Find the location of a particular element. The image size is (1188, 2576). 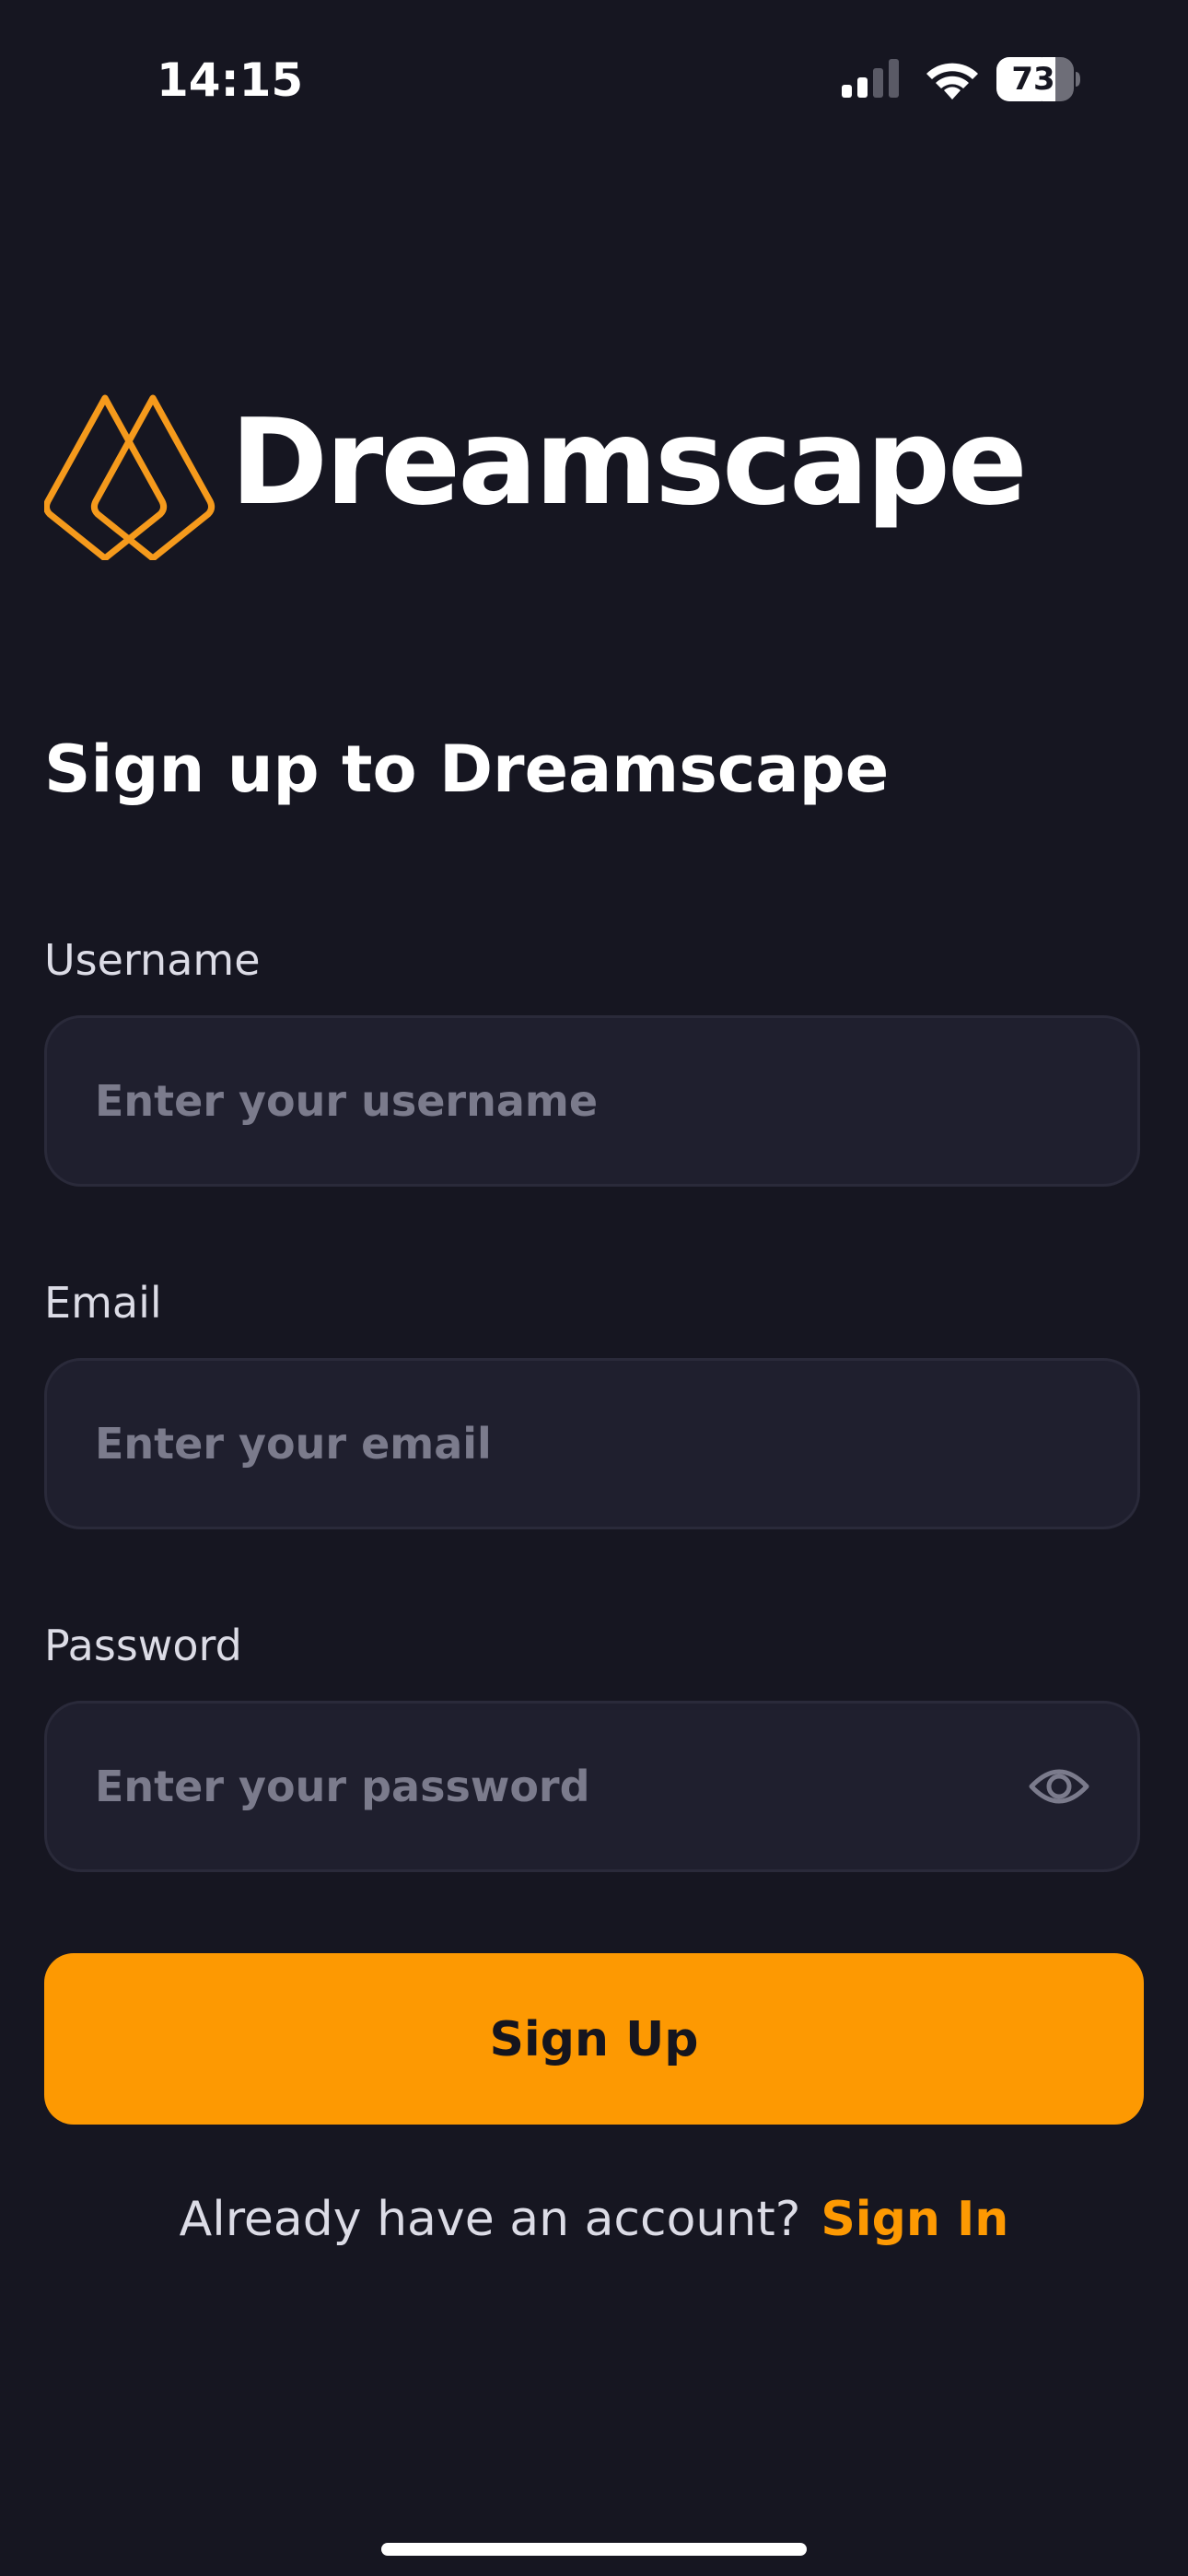

sign-in-prompt-text: Already have an account? is located at coordinates (490, 2219).